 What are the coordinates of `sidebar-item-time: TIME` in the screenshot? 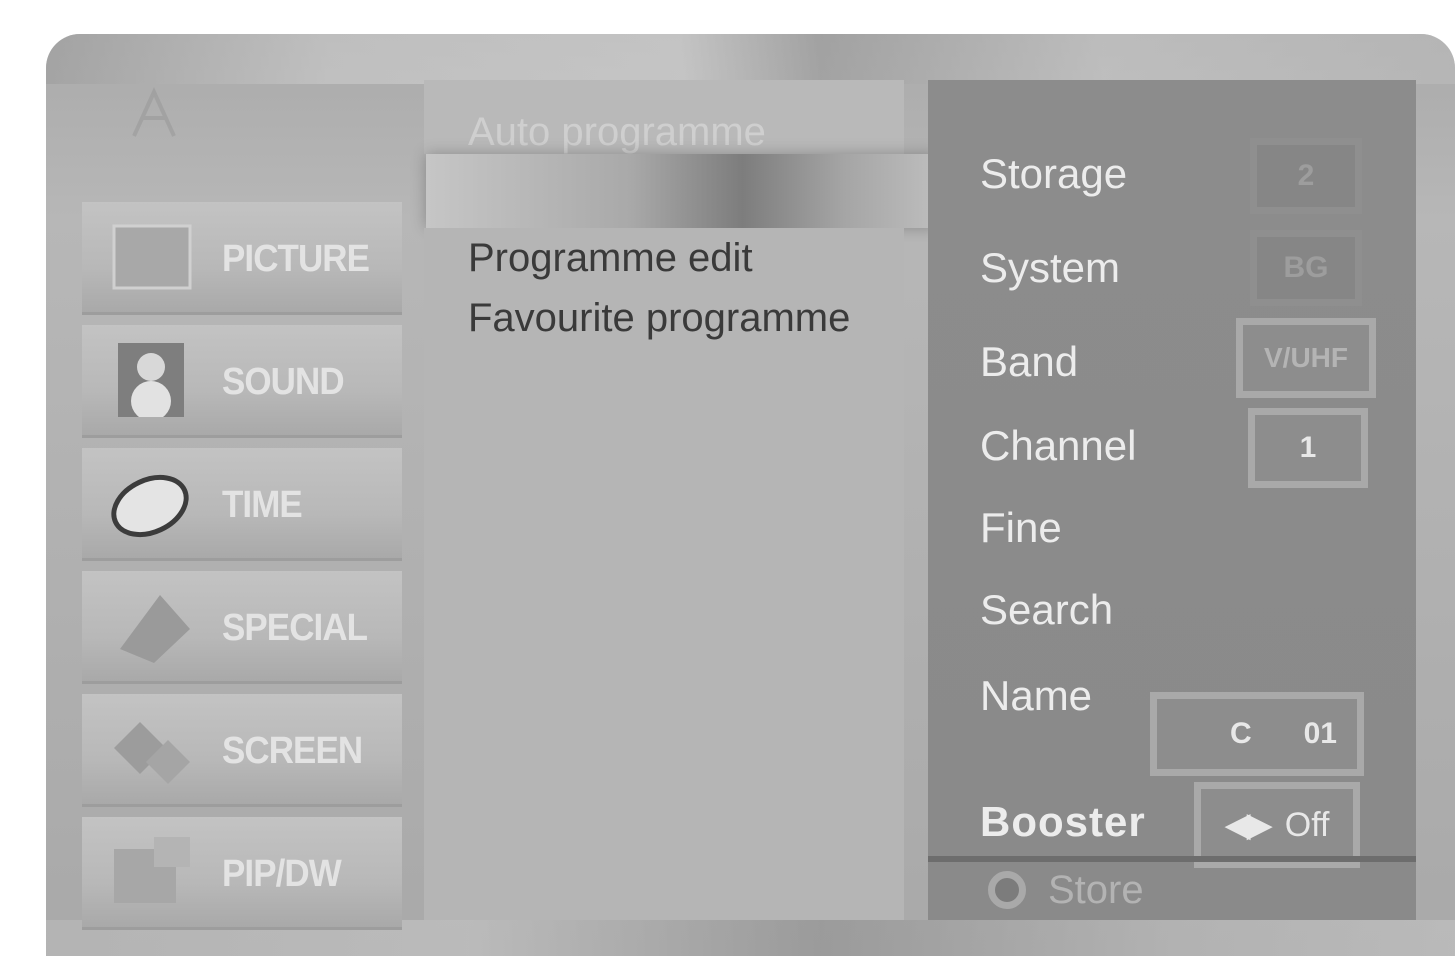 It's located at (242, 504).